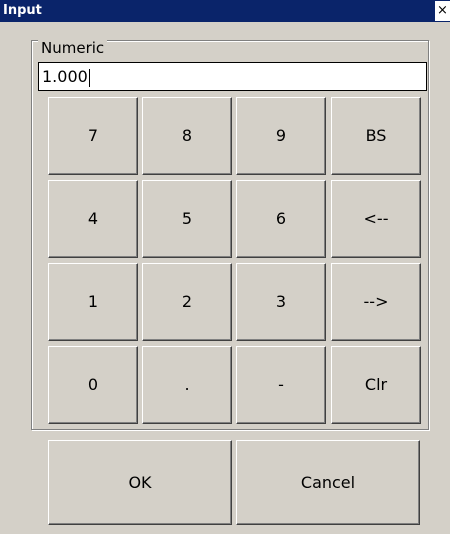 The height and width of the screenshot is (534, 450). What do you see at coordinates (22, 10) in the screenshot?
I see `window-title: Input` at bounding box center [22, 10].